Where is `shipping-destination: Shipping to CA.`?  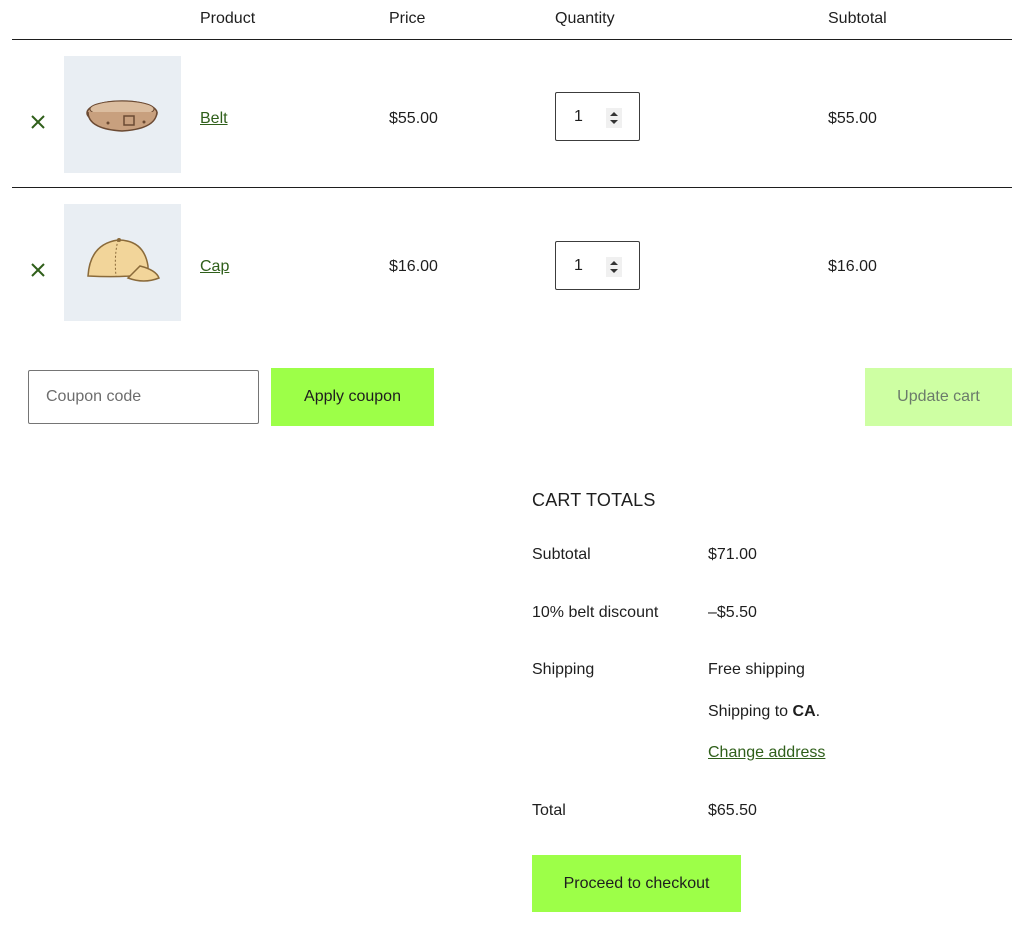 shipping-destination: Shipping to CA. is located at coordinates (764, 712).